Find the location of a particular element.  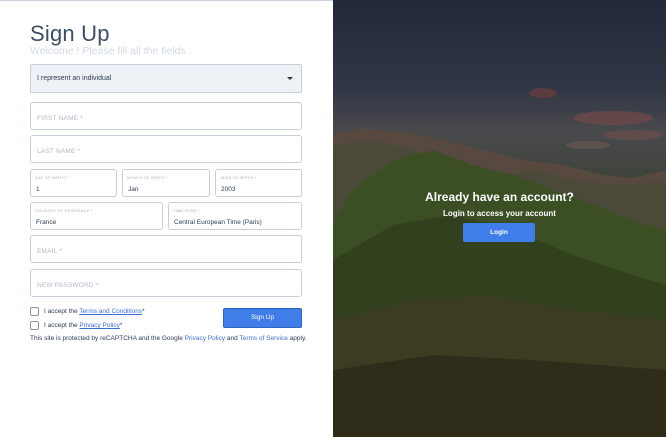

year-of-birth-value: 2003 is located at coordinates (228, 189).